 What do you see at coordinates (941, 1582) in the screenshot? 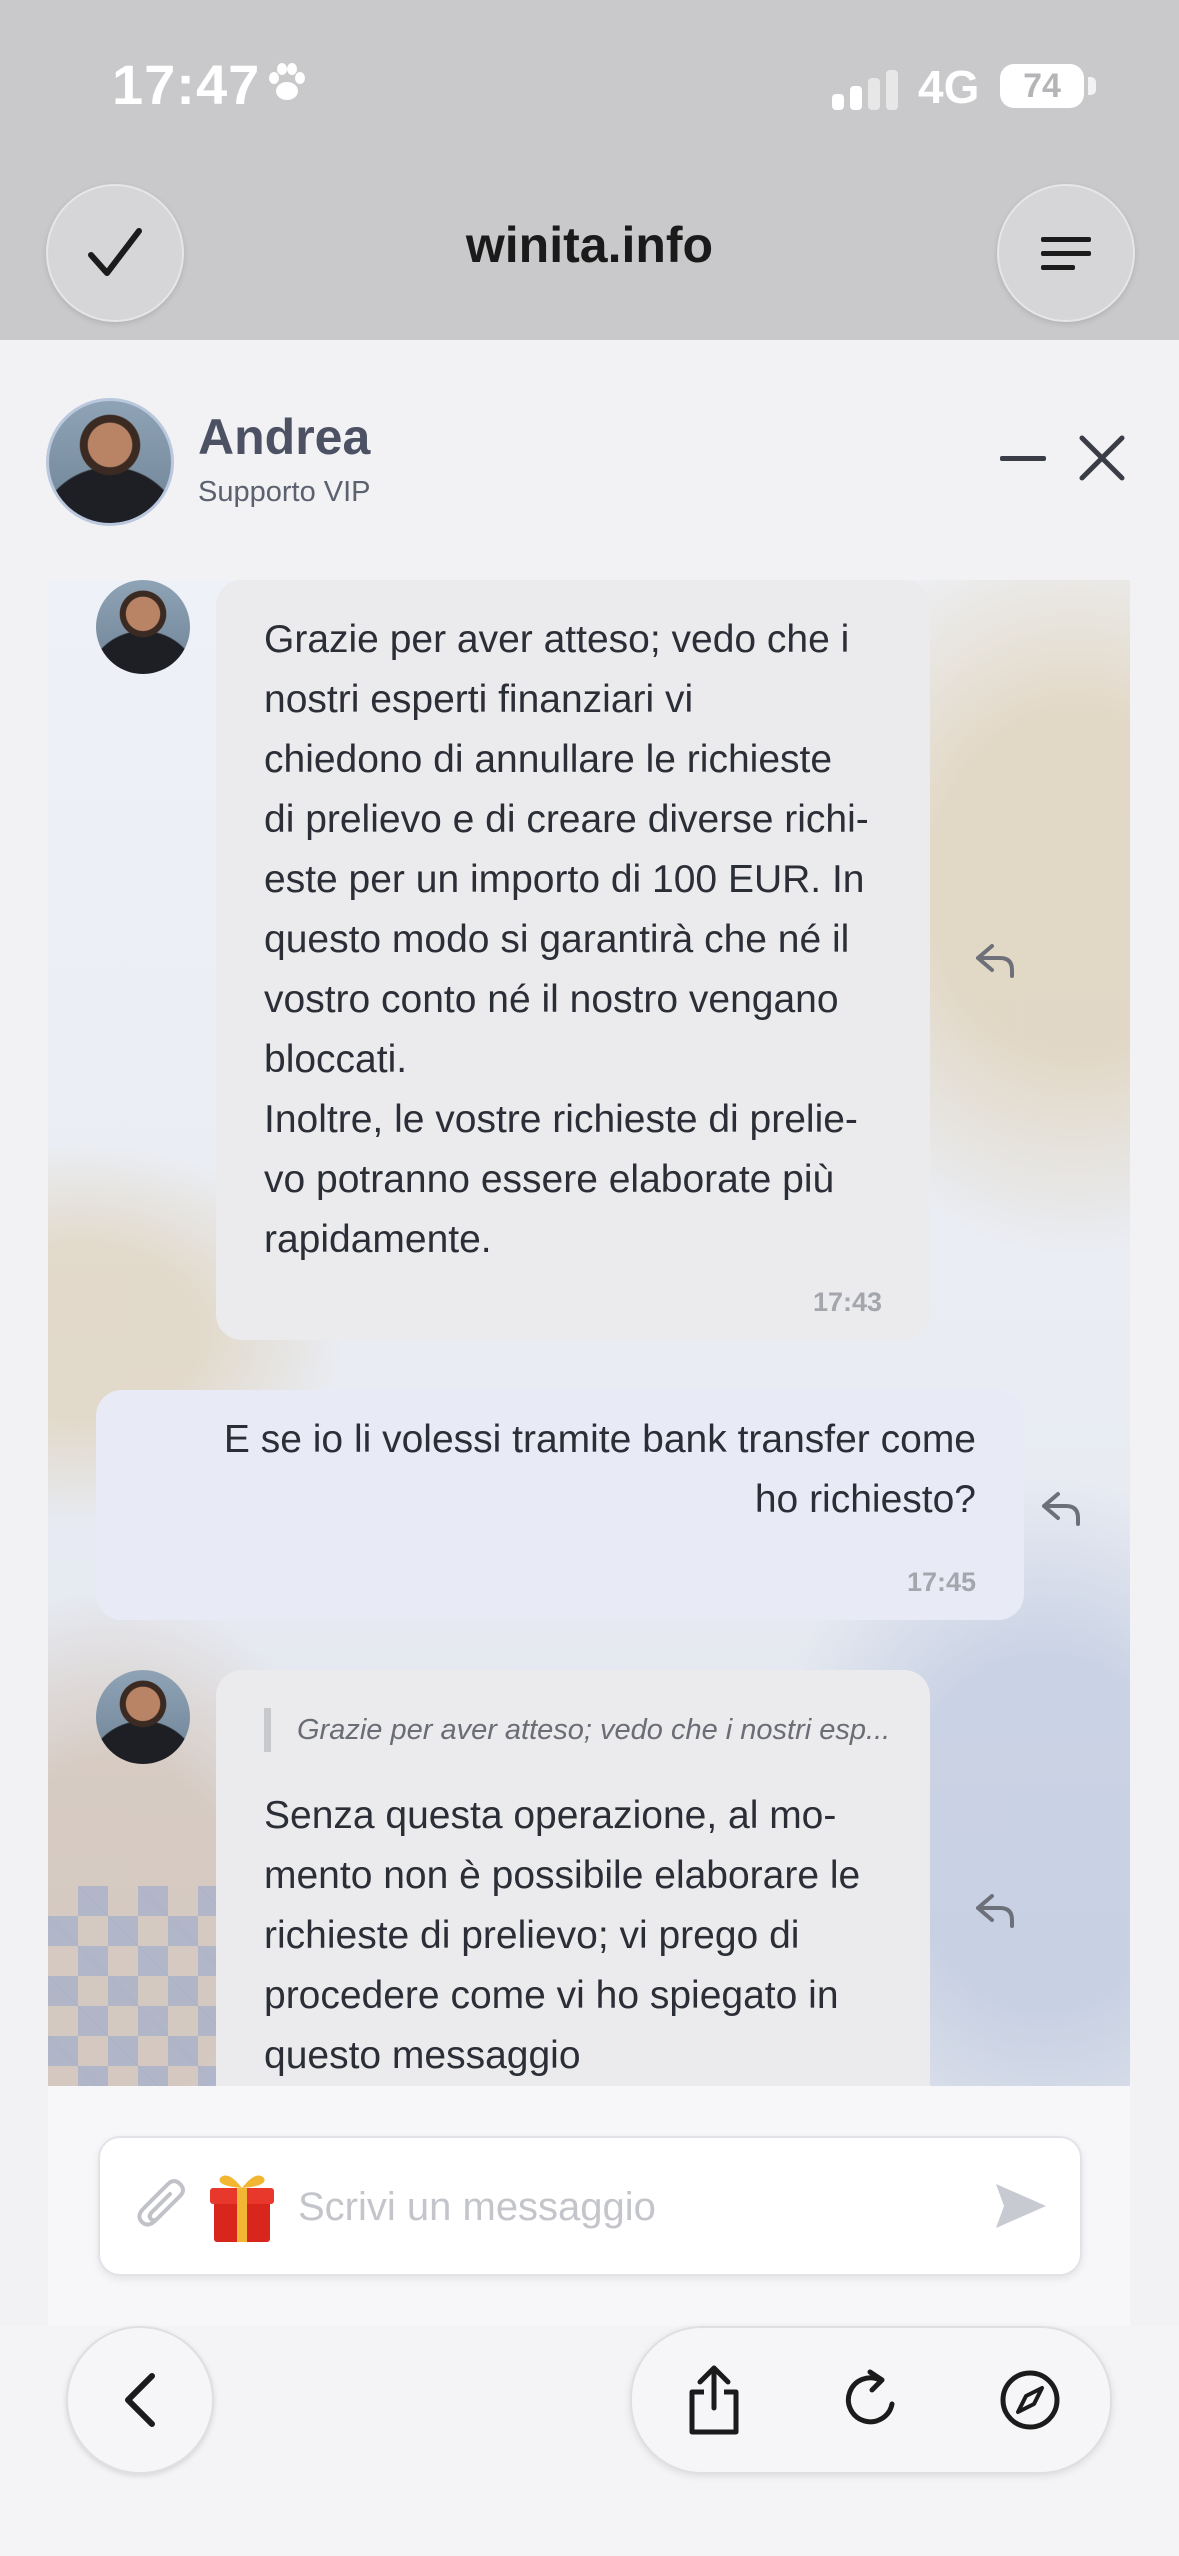
I see `message-time: 17:45` at bounding box center [941, 1582].